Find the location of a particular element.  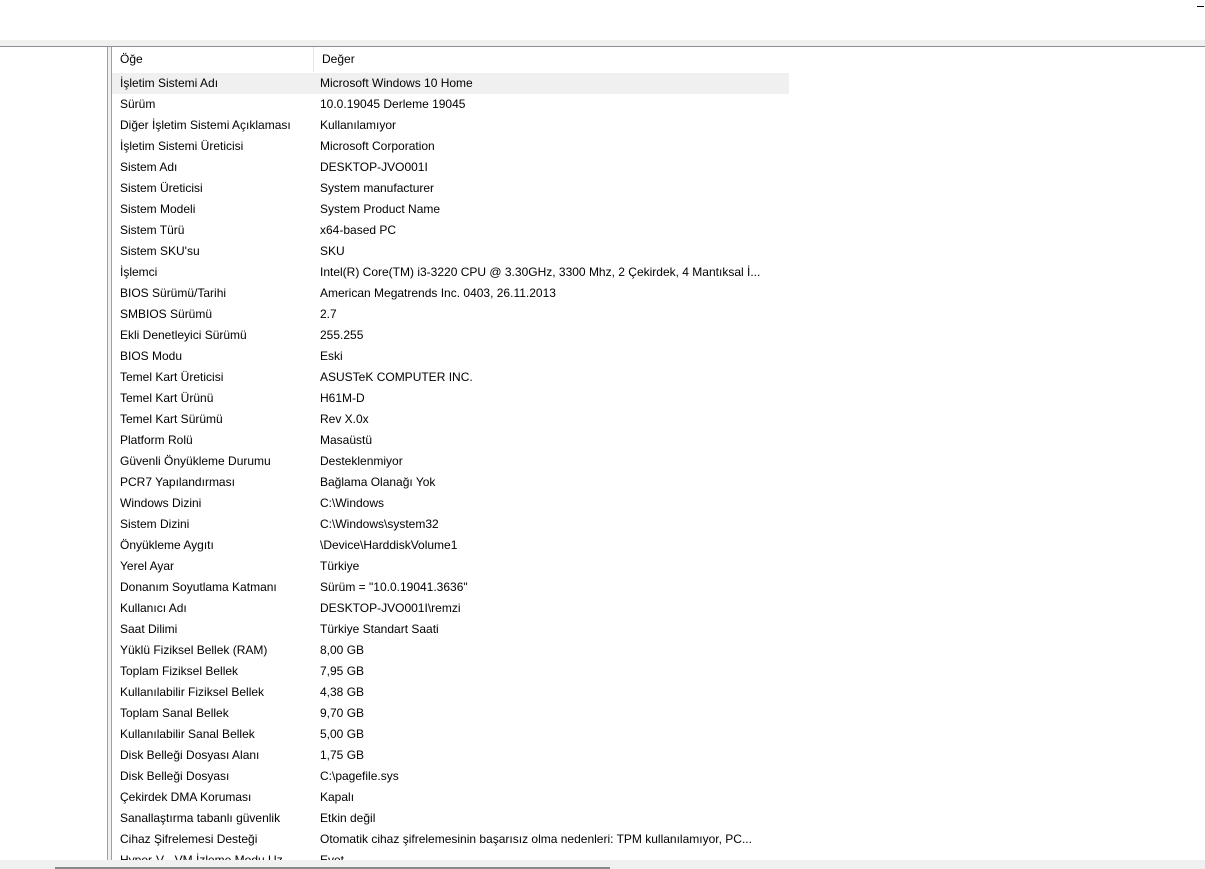

list-row: Kullanılabilir Fiziksel Bellek 4,38 GB is located at coordinates (450, 692).